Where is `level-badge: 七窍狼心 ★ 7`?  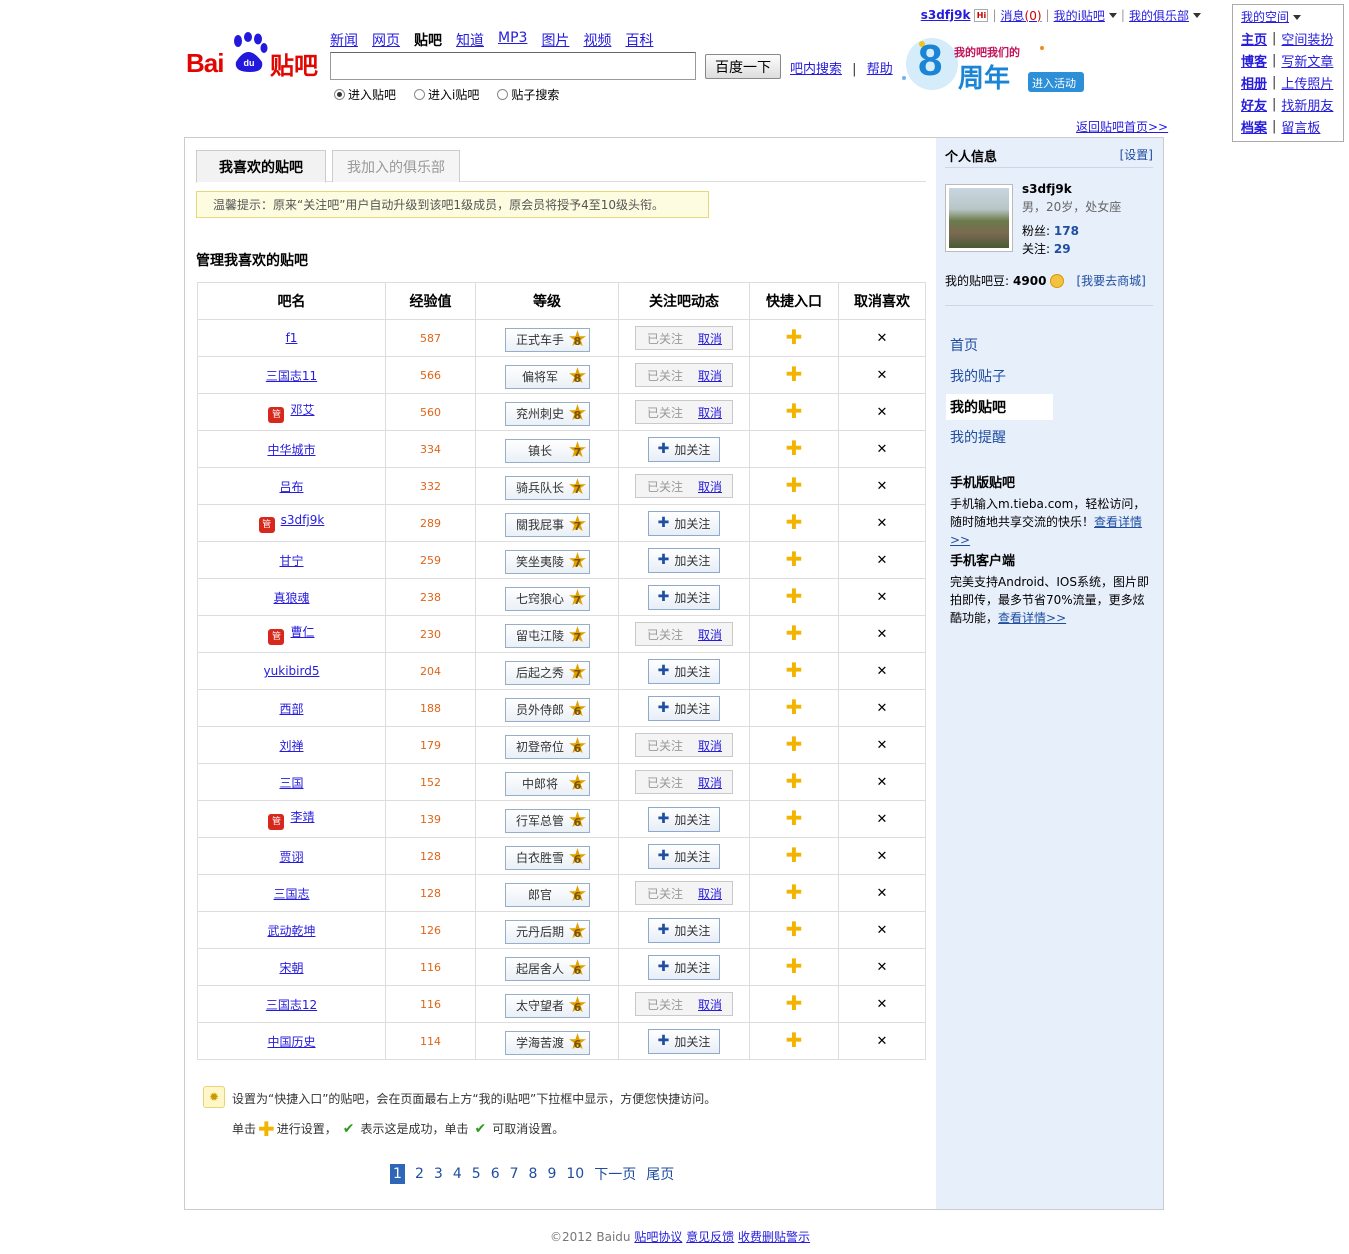 level-badge: 七窍狼心 ★ 7 is located at coordinates (547, 598).